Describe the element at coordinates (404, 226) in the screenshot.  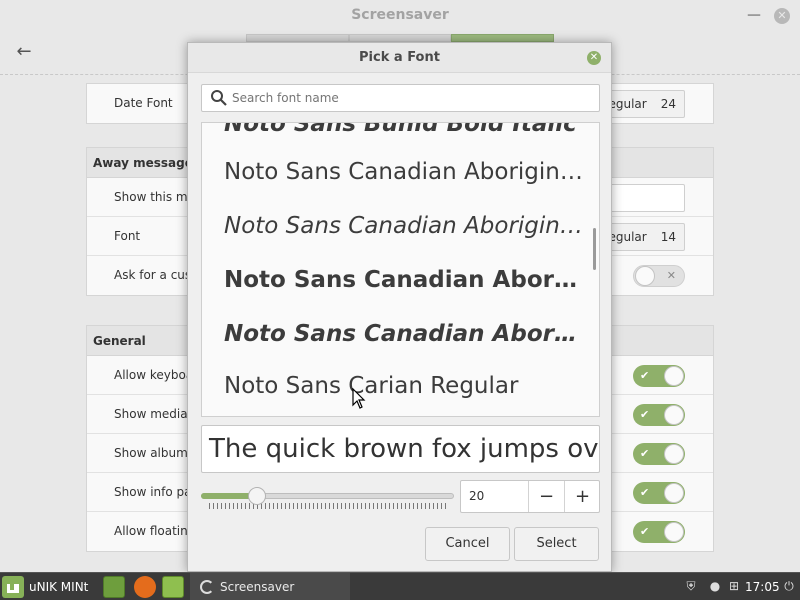
I see `font-list-item: Noto Sans Canadian Aboriginal Italic` at that location.